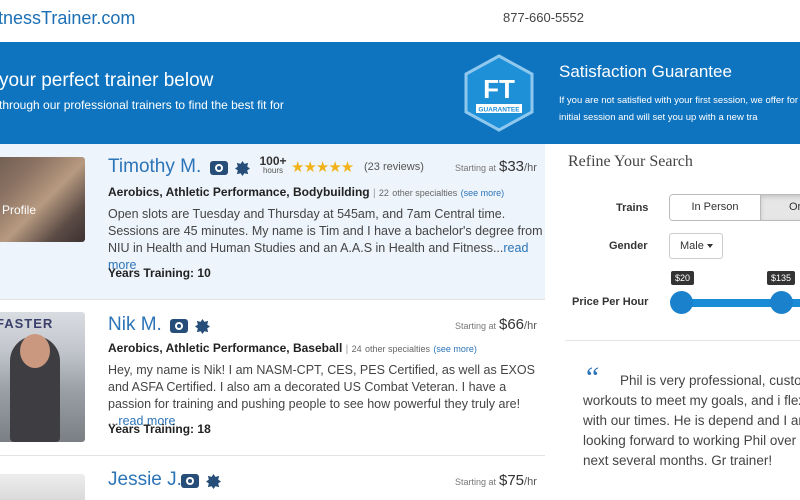 The height and width of the screenshot is (500, 800). I want to click on guarantee-badge-icon: FT GUARANTEE, so click(499, 93).